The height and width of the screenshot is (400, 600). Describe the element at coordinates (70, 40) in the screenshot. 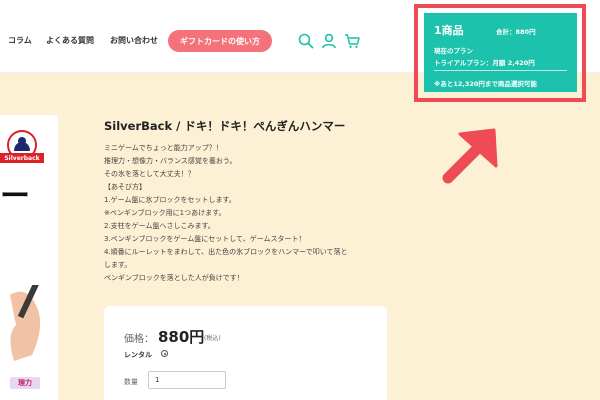

I see `nav-link-faq: よくある質問` at that location.